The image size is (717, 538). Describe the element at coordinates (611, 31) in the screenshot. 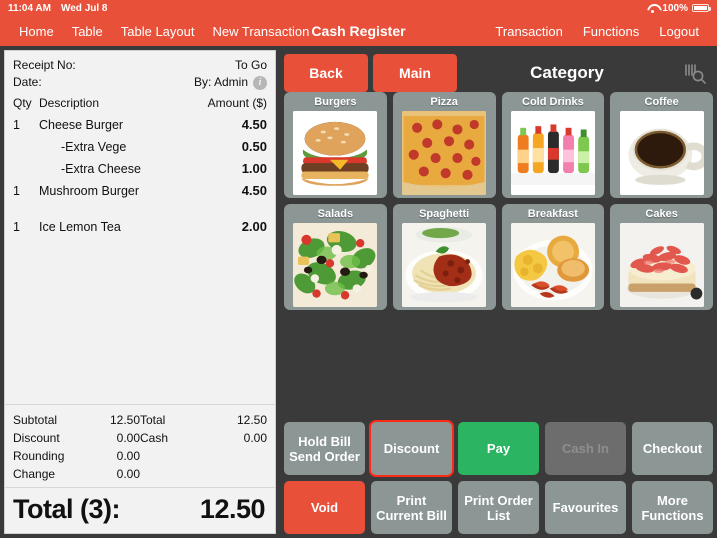

I see `nav-item-functions: Functions` at that location.